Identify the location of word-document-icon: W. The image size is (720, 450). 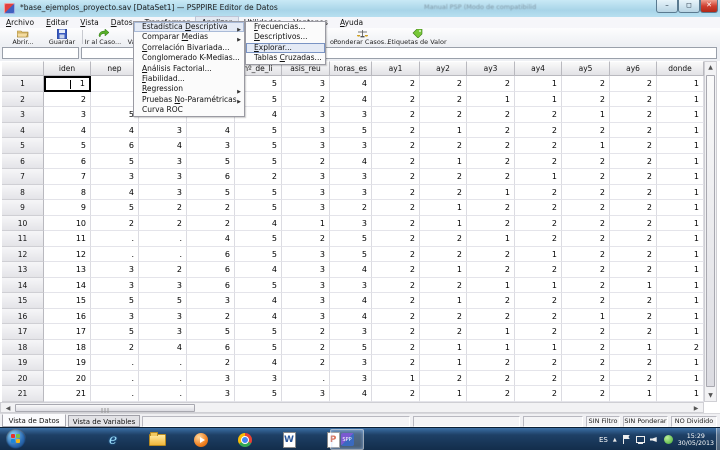
(289, 439).